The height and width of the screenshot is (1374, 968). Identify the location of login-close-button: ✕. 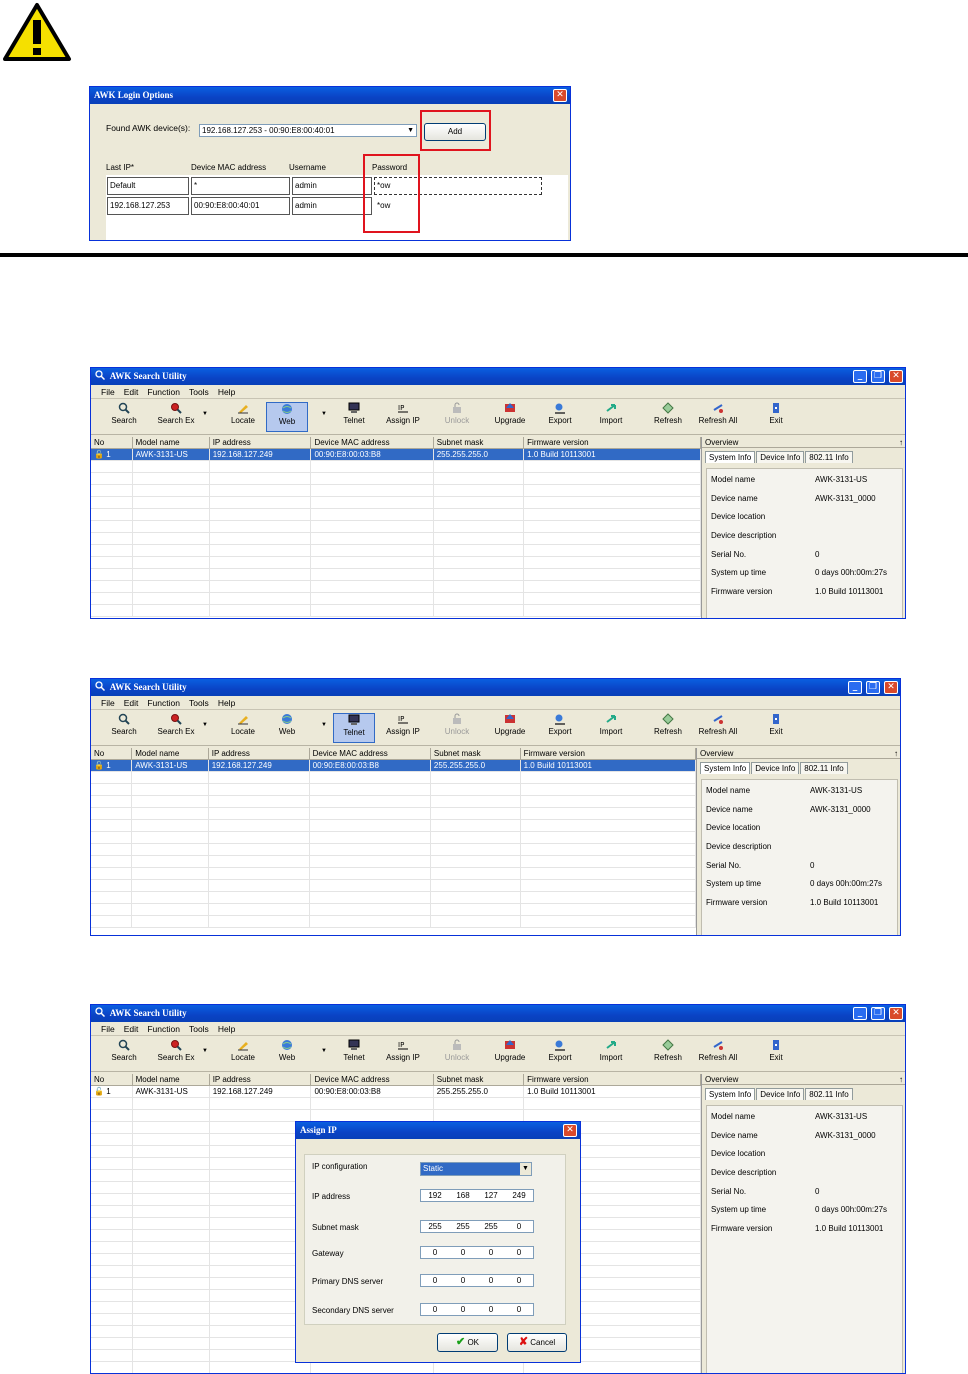
(560, 95).